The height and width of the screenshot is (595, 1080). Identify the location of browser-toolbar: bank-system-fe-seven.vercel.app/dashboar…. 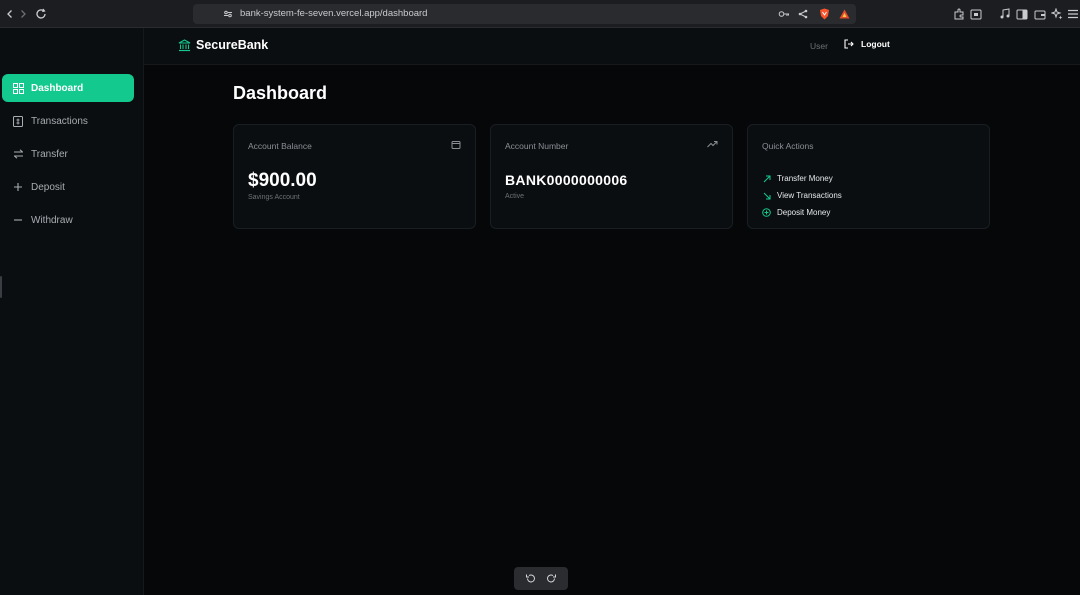
(540, 14).